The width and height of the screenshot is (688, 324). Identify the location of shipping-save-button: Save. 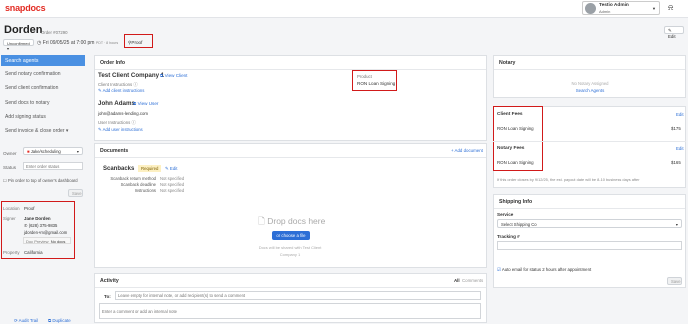
(674, 281).